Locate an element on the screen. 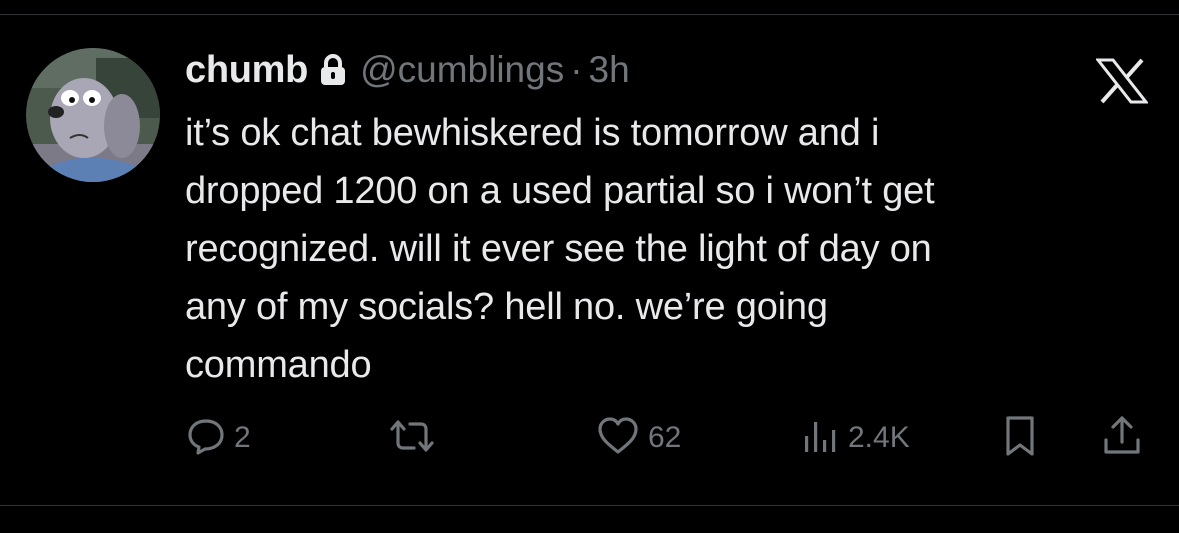 The height and width of the screenshot is (533, 1179). avatar is located at coordinates (93, 115).